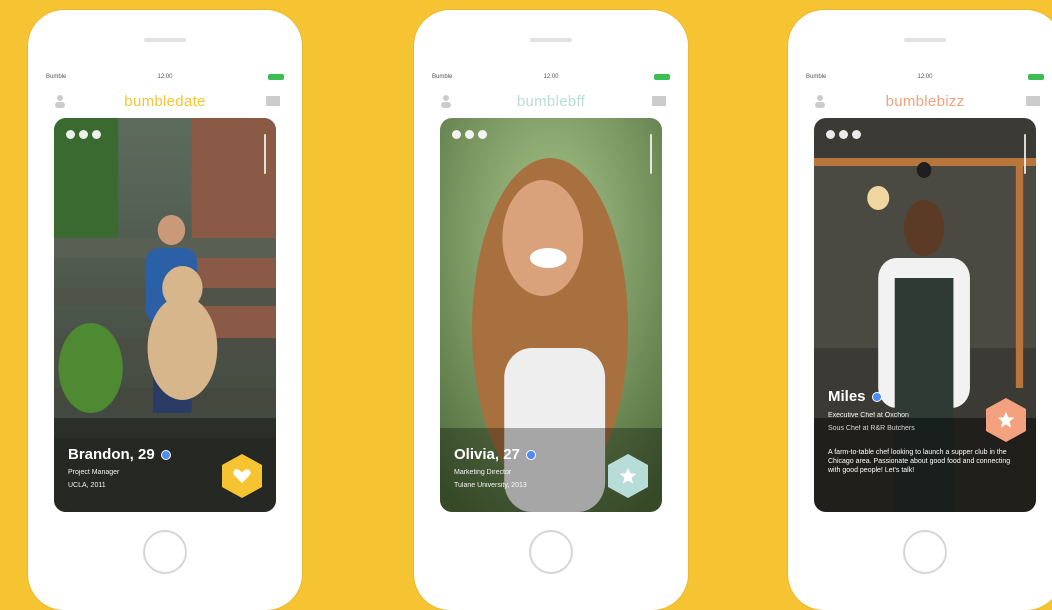 This screenshot has width=1052, height=610. Describe the element at coordinates (111, 454) in the screenshot. I see `profile-name-text: Brandon, 29` at that location.